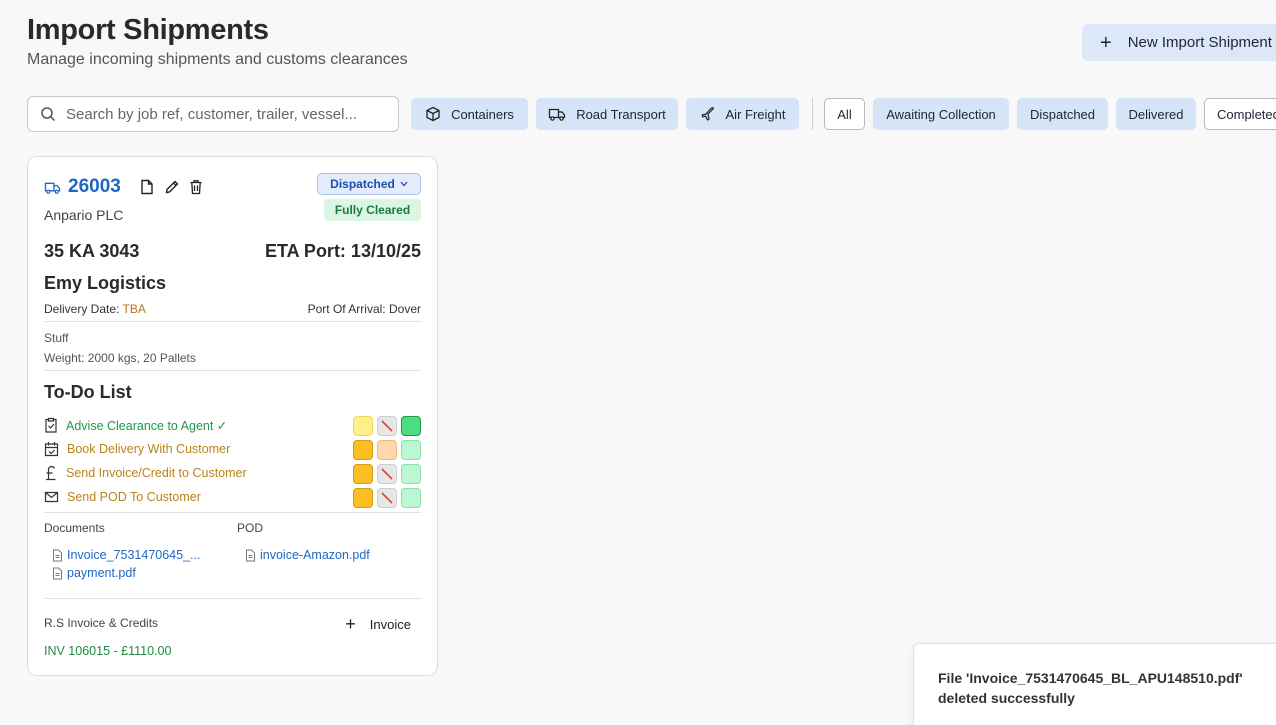  What do you see at coordinates (250, 528) in the screenshot?
I see `pod-label: POD` at bounding box center [250, 528].